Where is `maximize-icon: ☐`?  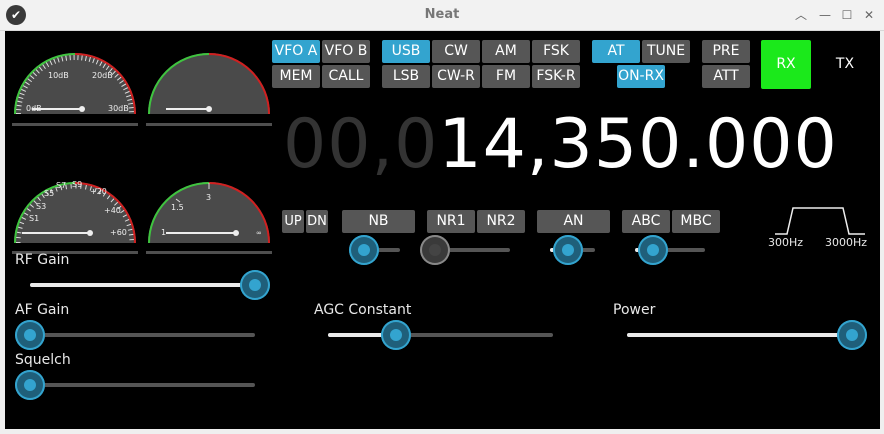 maximize-icon: ☐ is located at coordinates (847, 15).